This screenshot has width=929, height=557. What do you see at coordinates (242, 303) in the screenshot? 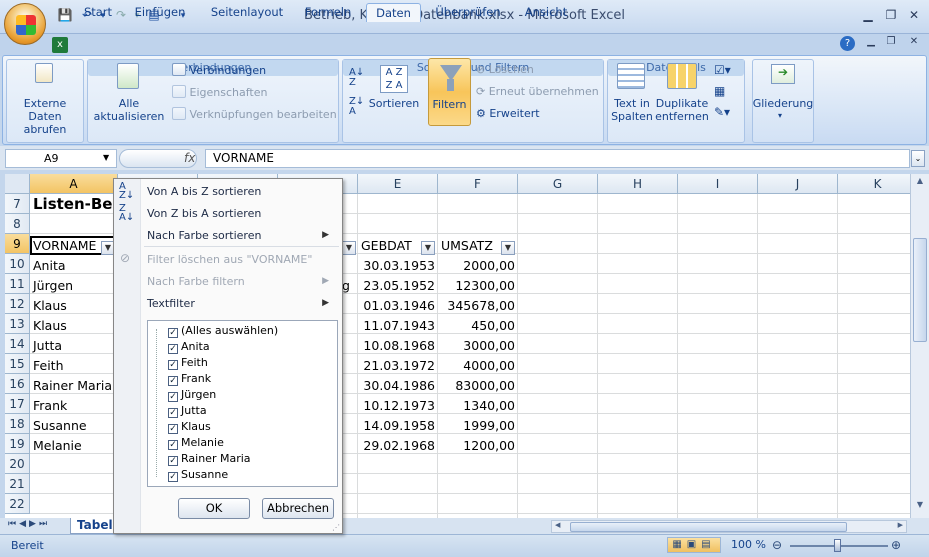
I see `menu-text-filter: Textfilter ▶` at bounding box center [242, 303].